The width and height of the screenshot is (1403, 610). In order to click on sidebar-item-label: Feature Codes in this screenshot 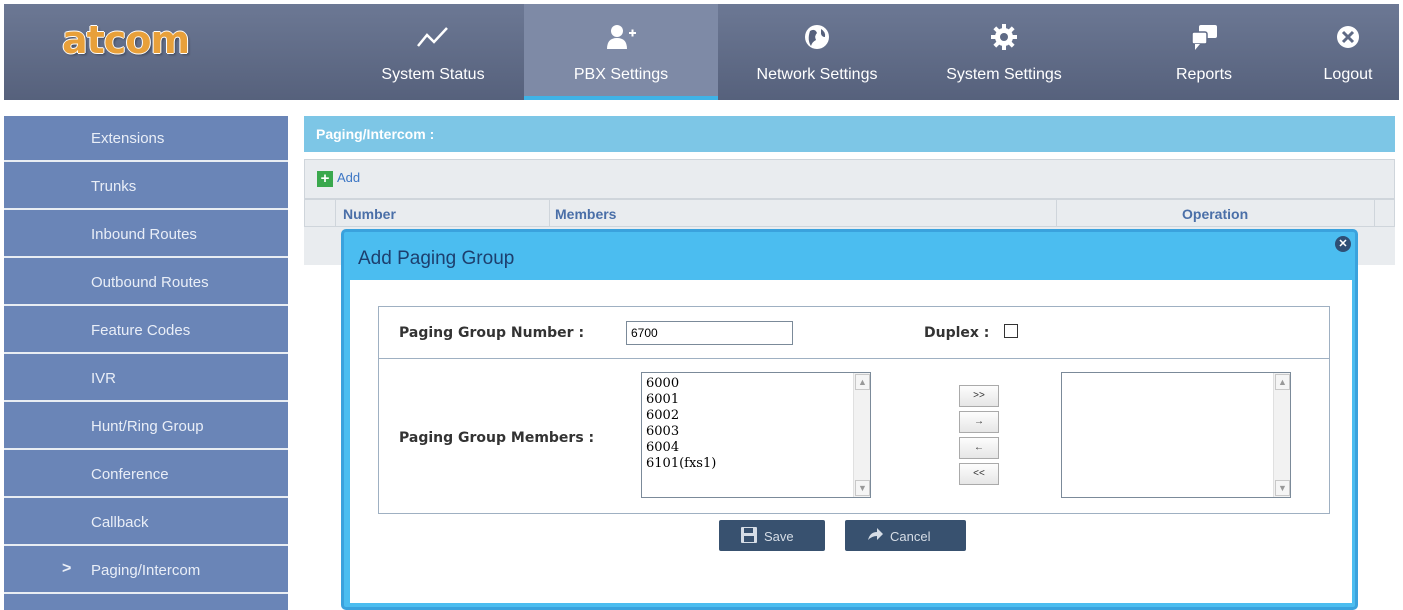, I will do `click(141, 330)`.